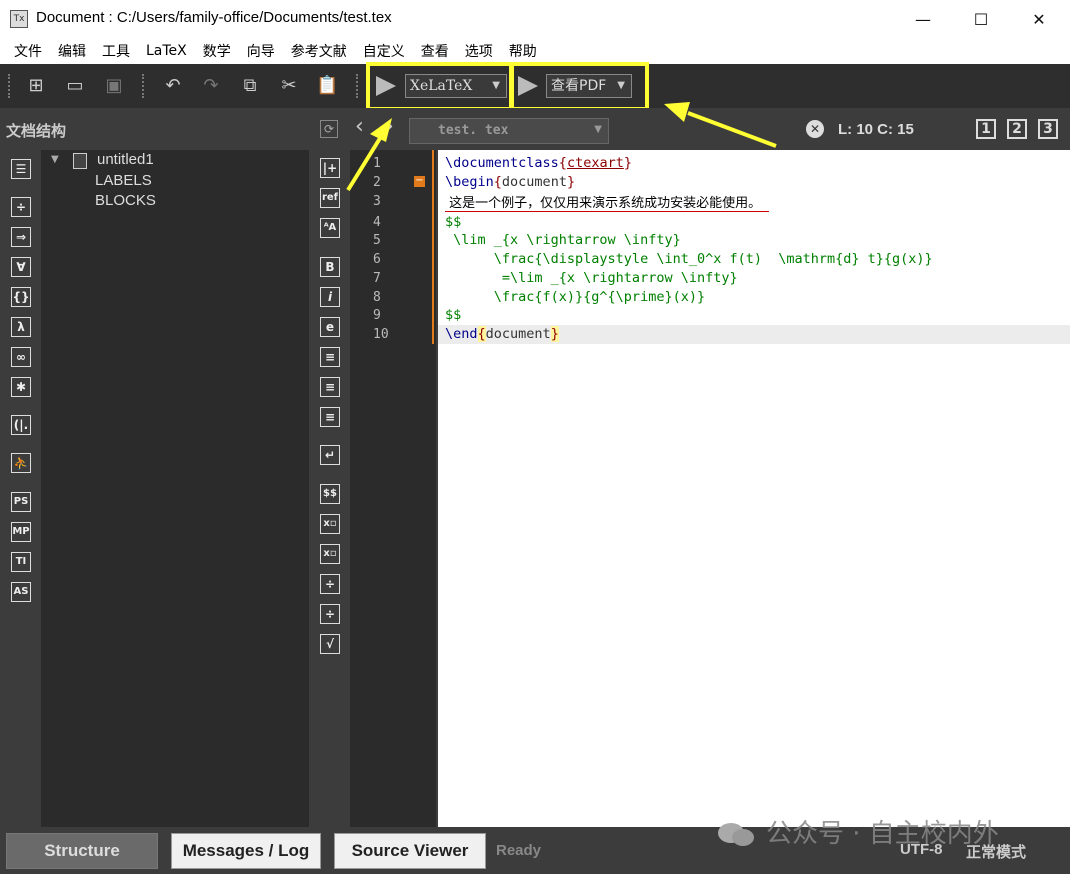  I want to click on menu-math: 数学, so click(217, 51).